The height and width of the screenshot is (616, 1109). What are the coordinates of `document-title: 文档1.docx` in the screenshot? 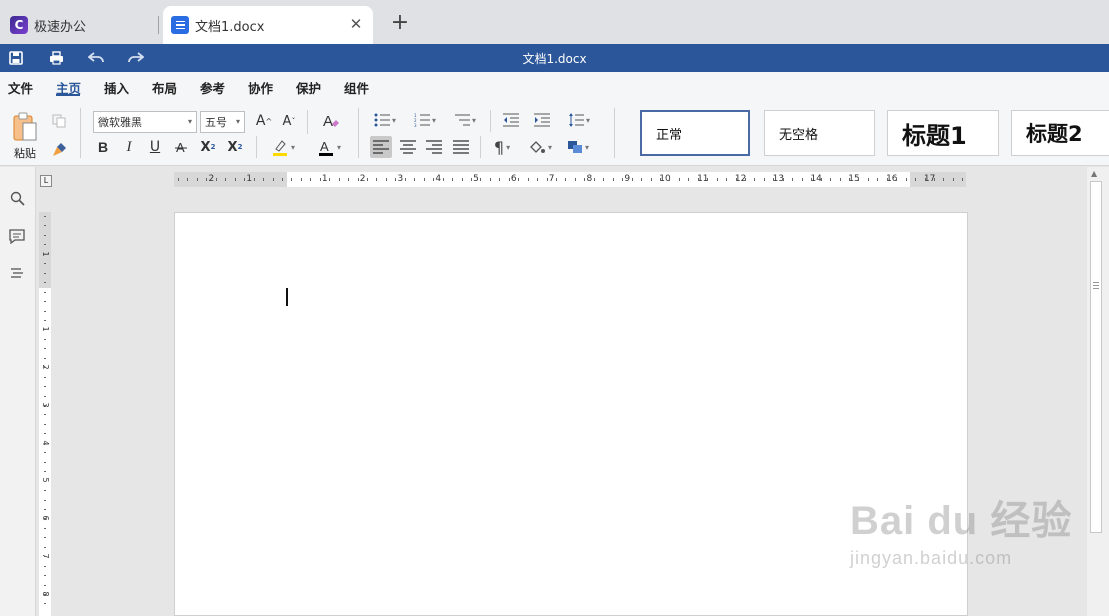 It's located at (554, 59).